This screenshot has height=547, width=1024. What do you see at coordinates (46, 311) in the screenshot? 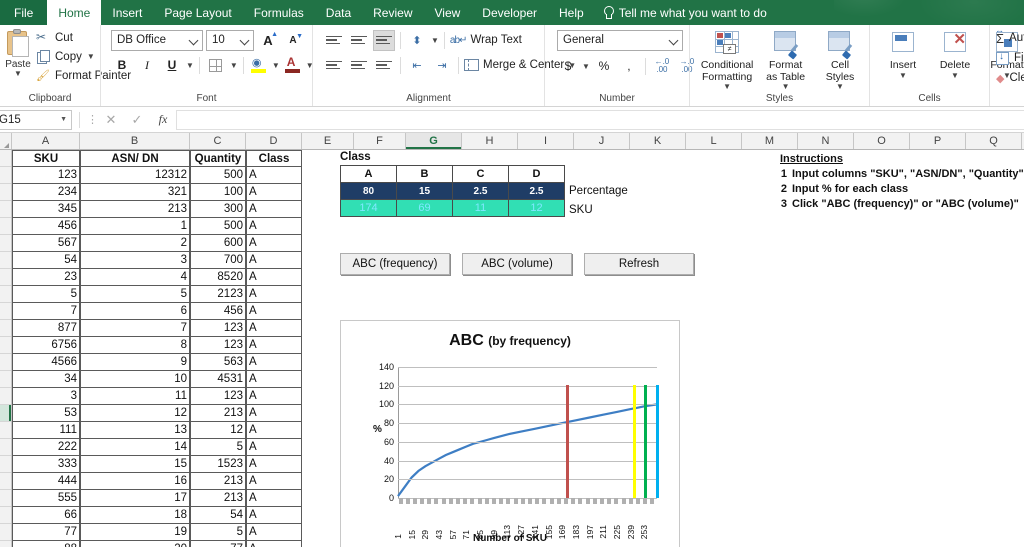
I see `grid-cell: 7` at bounding box center [46, 311].